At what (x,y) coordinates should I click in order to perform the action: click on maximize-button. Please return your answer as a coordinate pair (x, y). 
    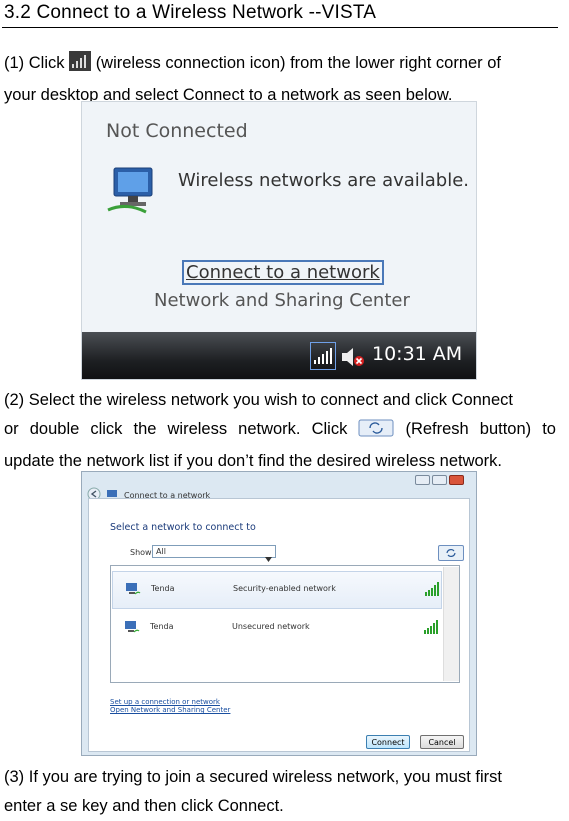
    Looking at the image, I should click on (439, 480).